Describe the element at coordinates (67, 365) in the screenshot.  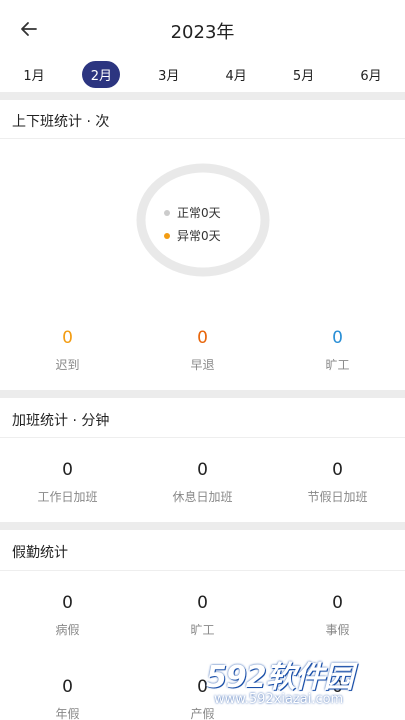
I see `stat-label: 迟到` at that location.